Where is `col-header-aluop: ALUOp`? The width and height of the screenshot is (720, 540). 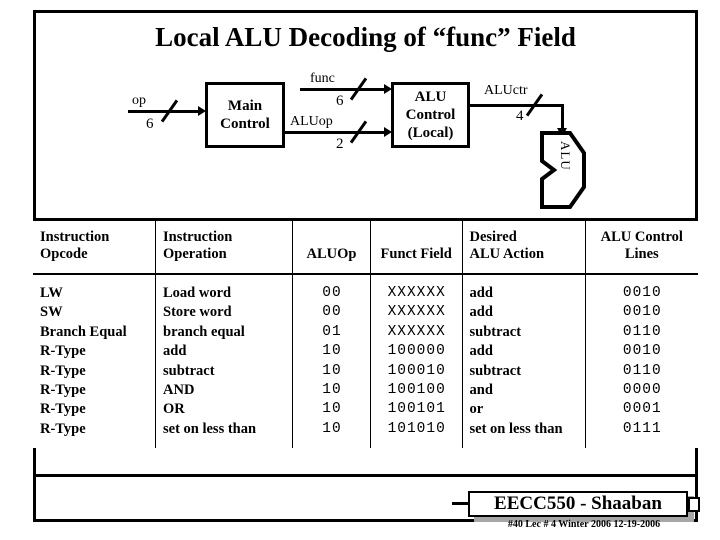 col-header-aluop: ALUOp is located at coordinates (331, 246).